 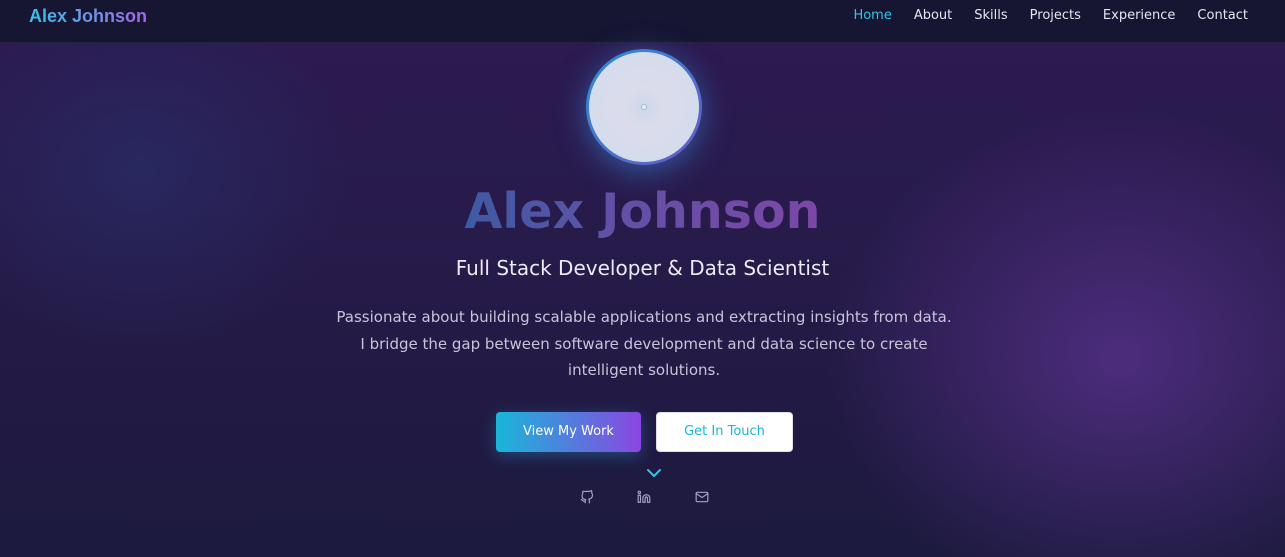 I want to click on avatar, so click(x=644, y=107).